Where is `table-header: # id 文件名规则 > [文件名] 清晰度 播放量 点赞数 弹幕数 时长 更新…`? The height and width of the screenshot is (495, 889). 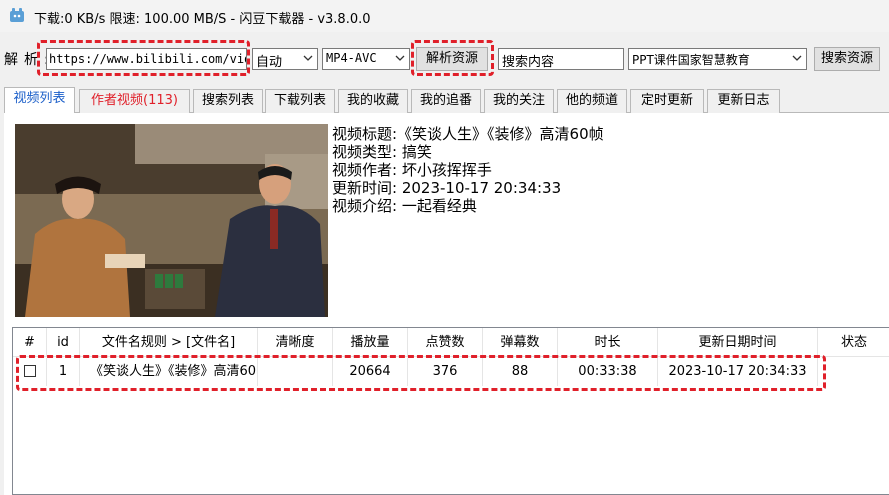
table-header: # id 文件名规则 > [文件名] 清晰度 播放量 点赞数 弹幕数 时长 更新… is located at coordinates (451, 342).